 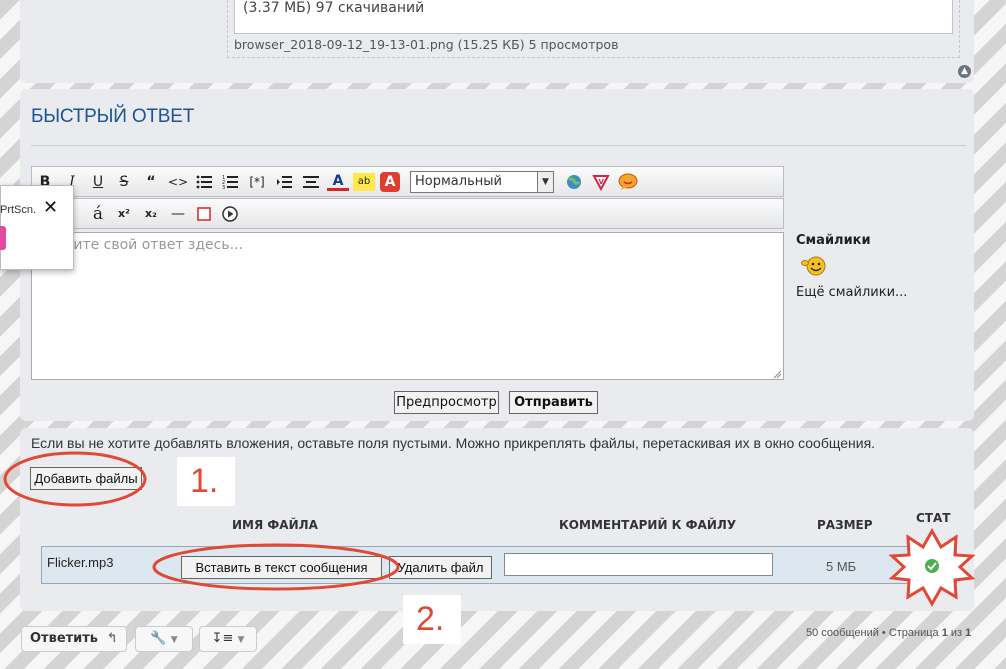 I want to click on wrench-icon: 🔧, so click(x=158, y=638).